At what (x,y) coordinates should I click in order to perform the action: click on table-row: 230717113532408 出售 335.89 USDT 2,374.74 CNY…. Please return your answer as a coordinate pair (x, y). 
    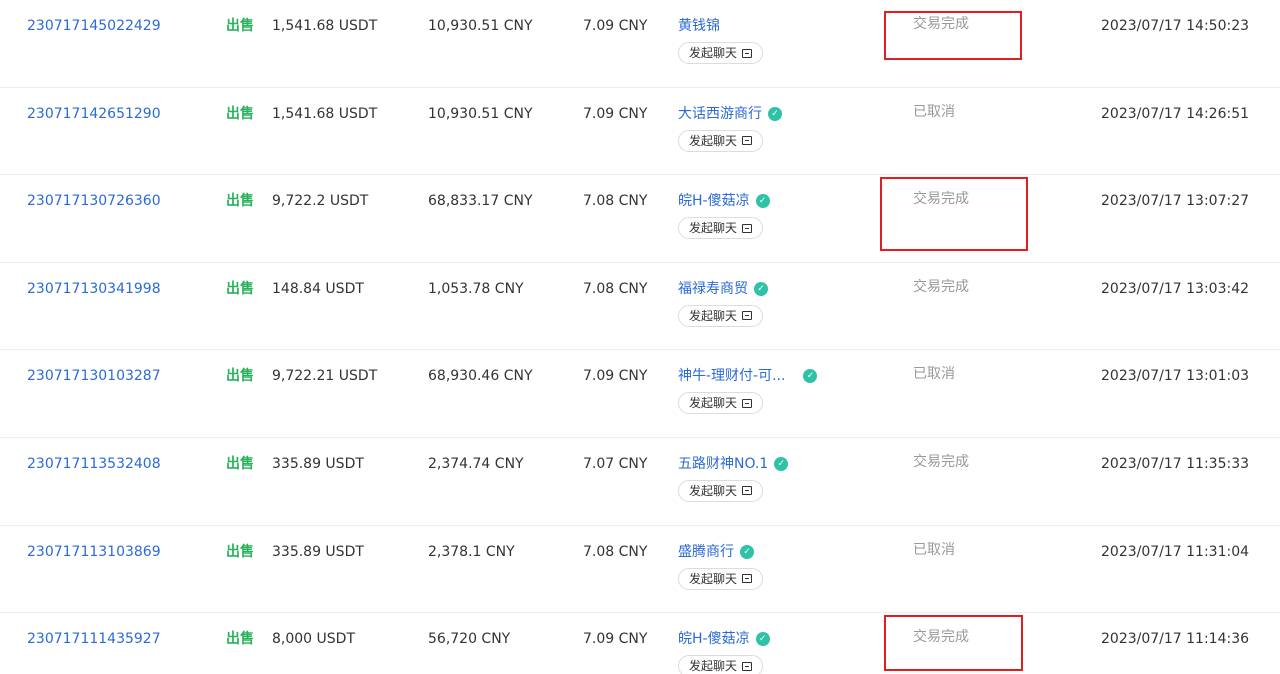
    Looking at the image, I should click on (640, 482).